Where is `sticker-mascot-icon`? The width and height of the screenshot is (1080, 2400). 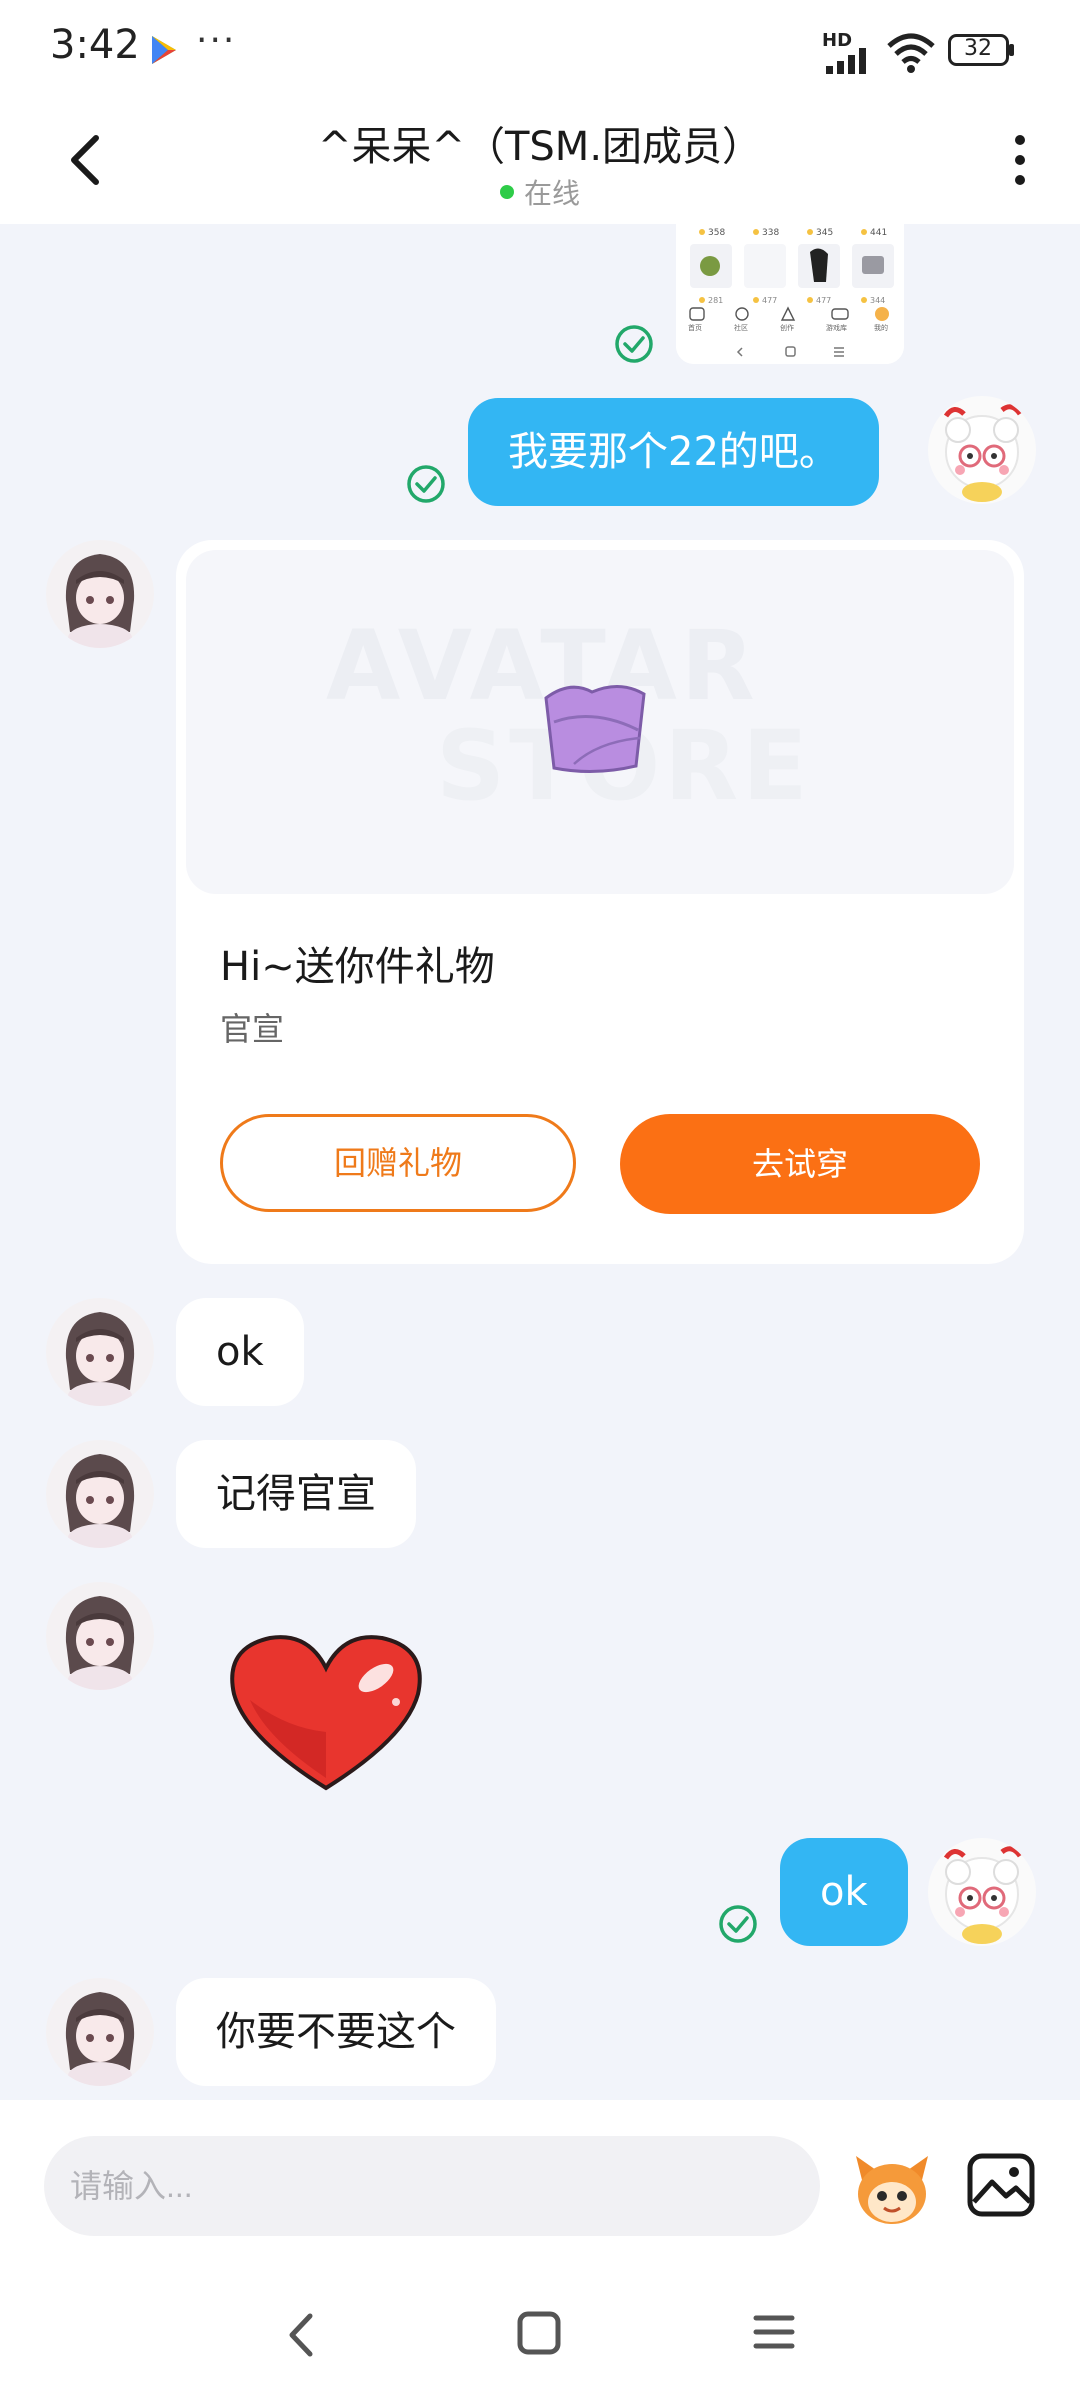 sticker-mascot-icon is located at coordinates (892, 2188).